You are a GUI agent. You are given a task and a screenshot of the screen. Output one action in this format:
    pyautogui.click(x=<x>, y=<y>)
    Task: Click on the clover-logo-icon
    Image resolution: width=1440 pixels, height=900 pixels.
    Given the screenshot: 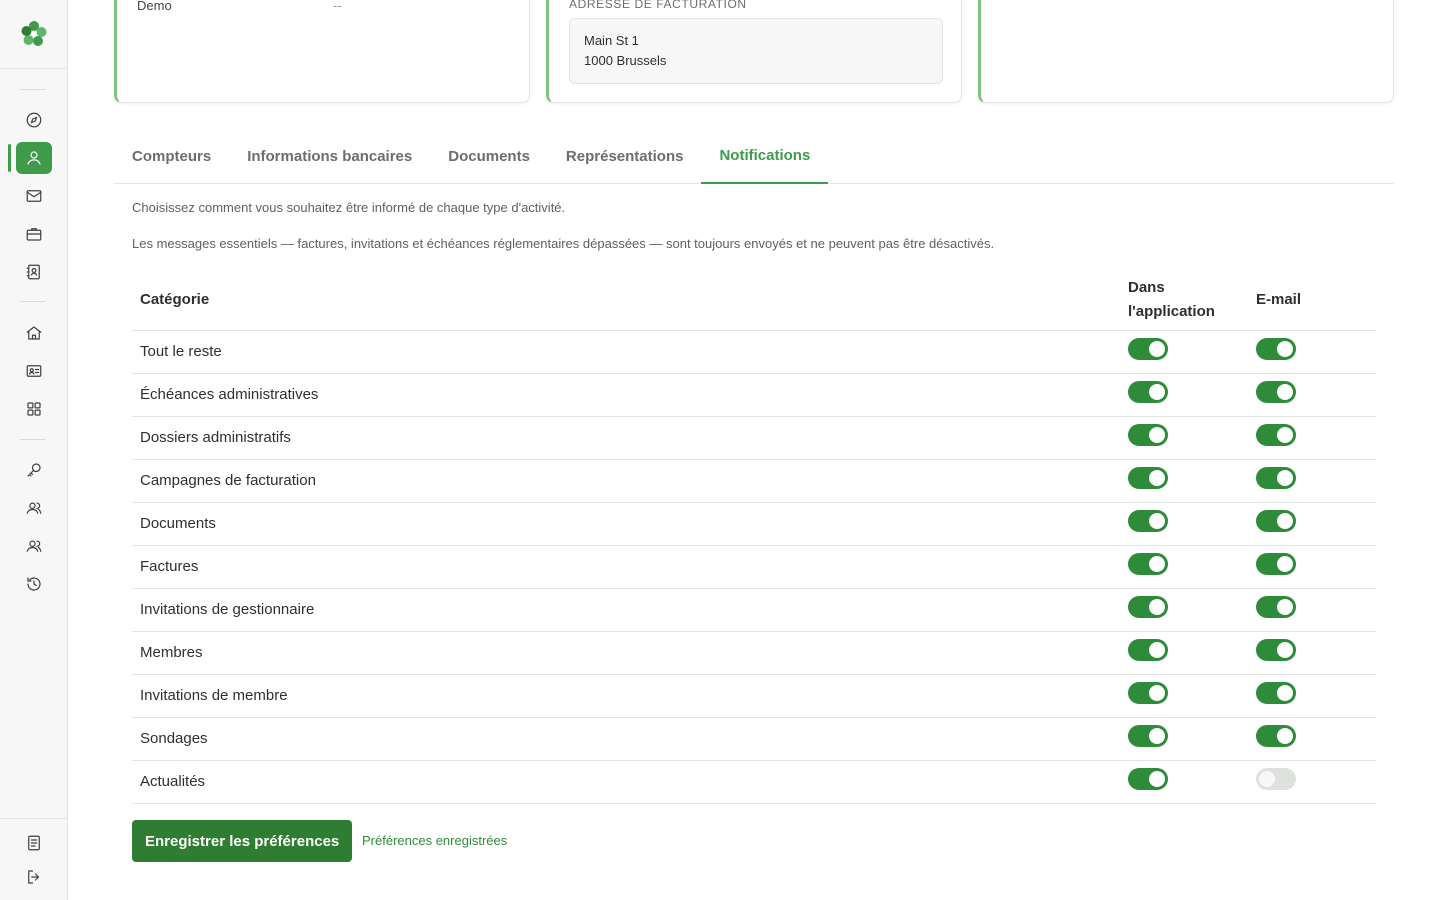 What is the action you would take?
    pyautogui.click(x=34, y=34)
    